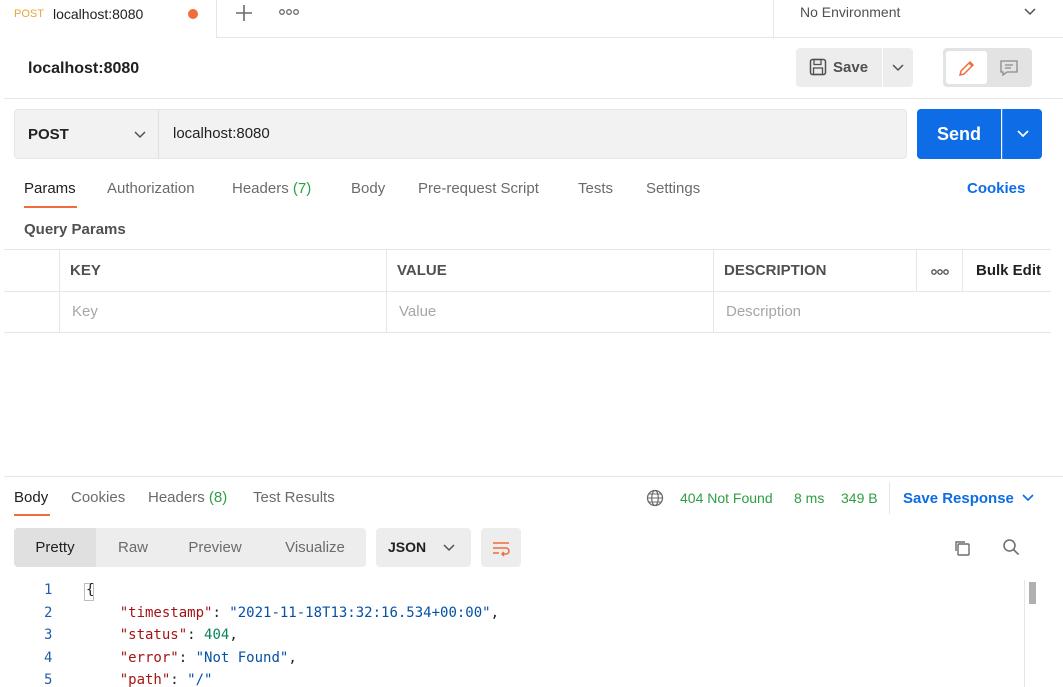 This screenshot has width=1063, height=687. Describe the element at coordinates (918, 19) in the screenshot. I see `environment-selector: No Environment` at that location.